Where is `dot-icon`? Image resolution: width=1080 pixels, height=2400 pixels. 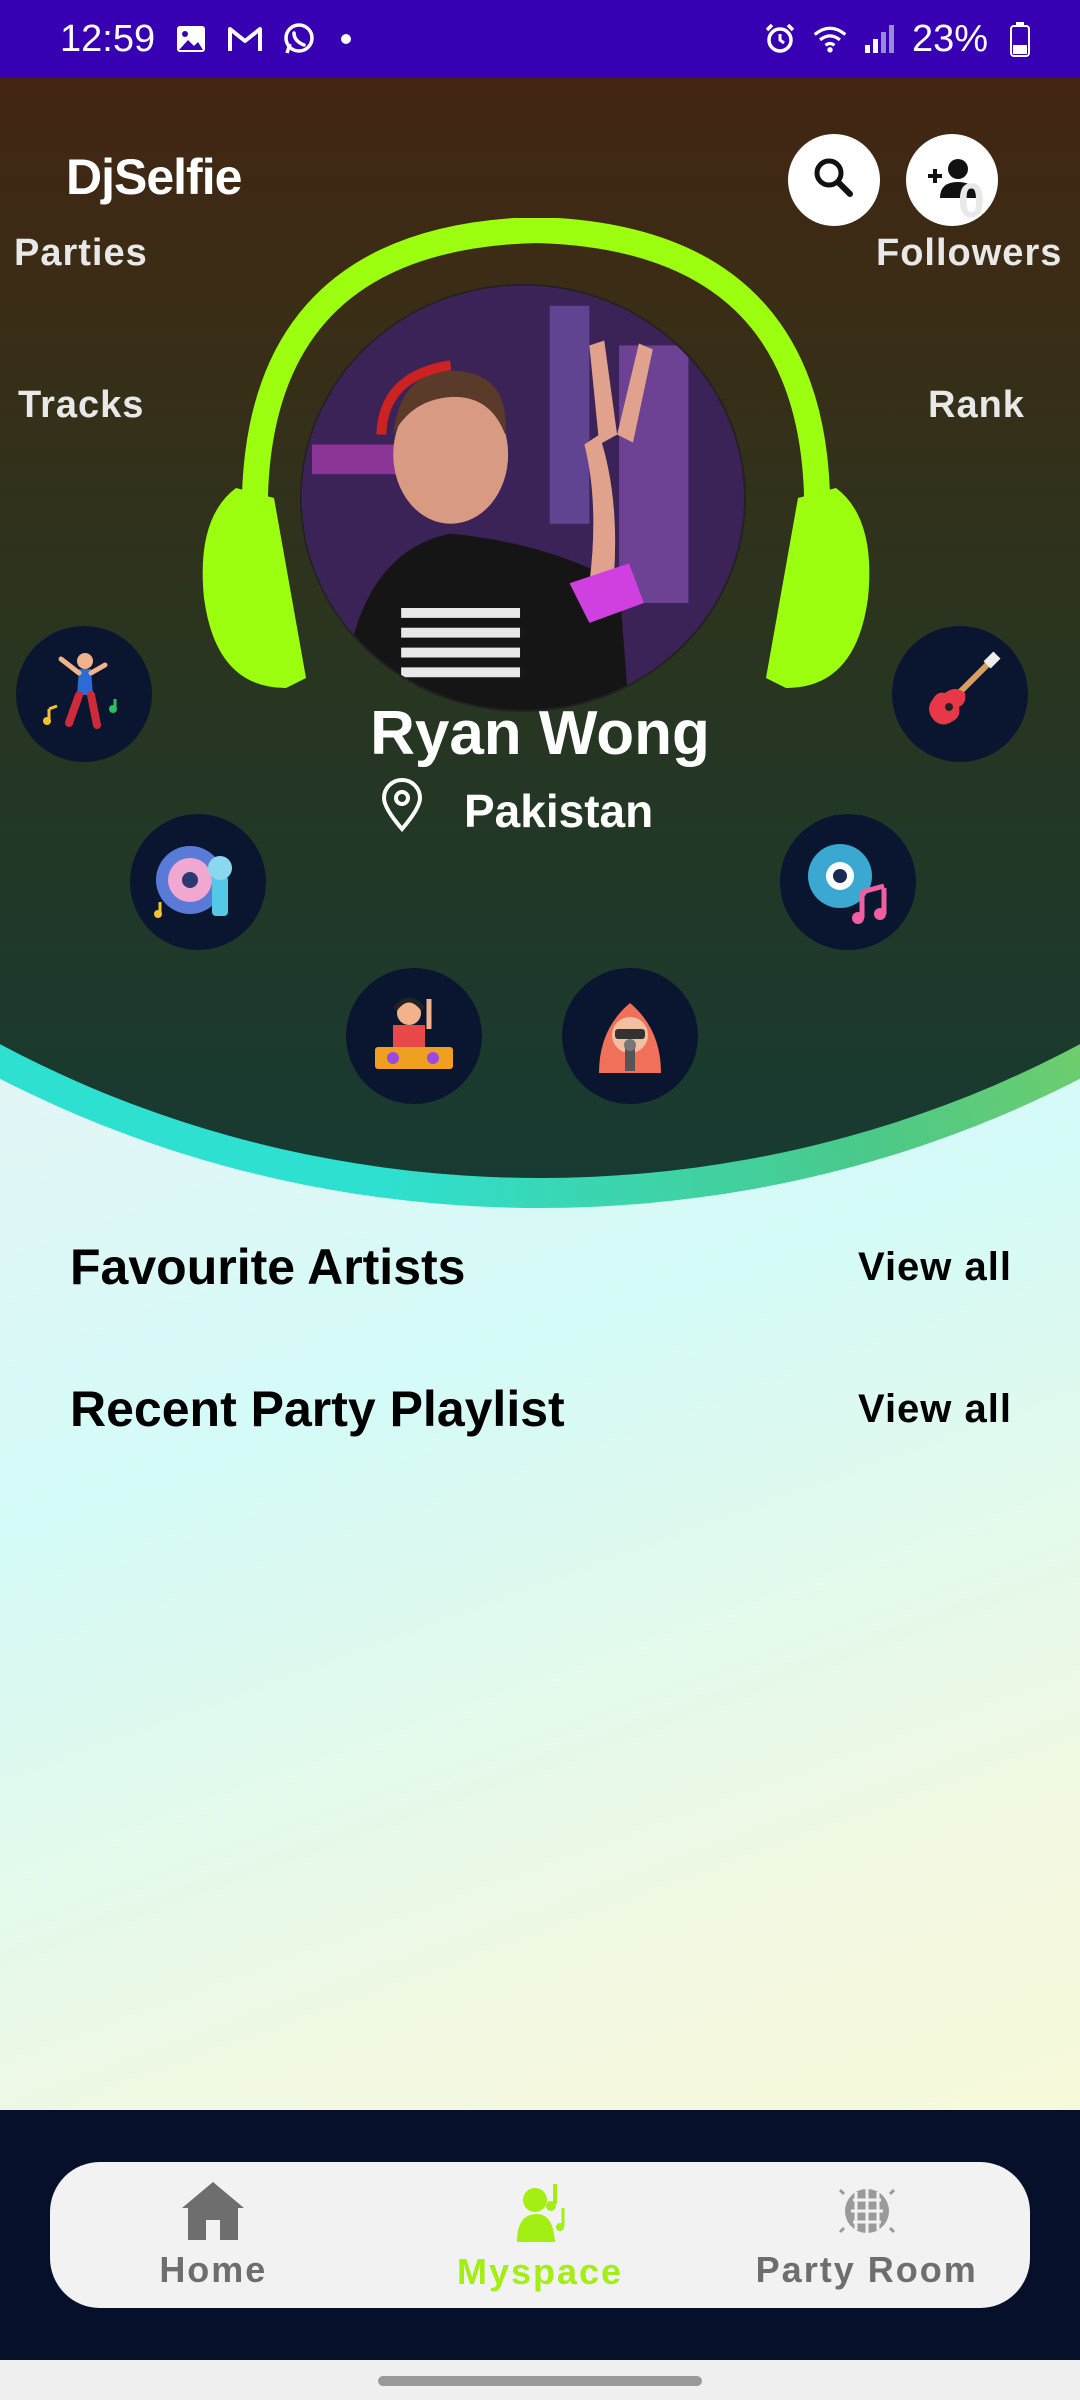
dot-icon is located at coordinates (346, 39).